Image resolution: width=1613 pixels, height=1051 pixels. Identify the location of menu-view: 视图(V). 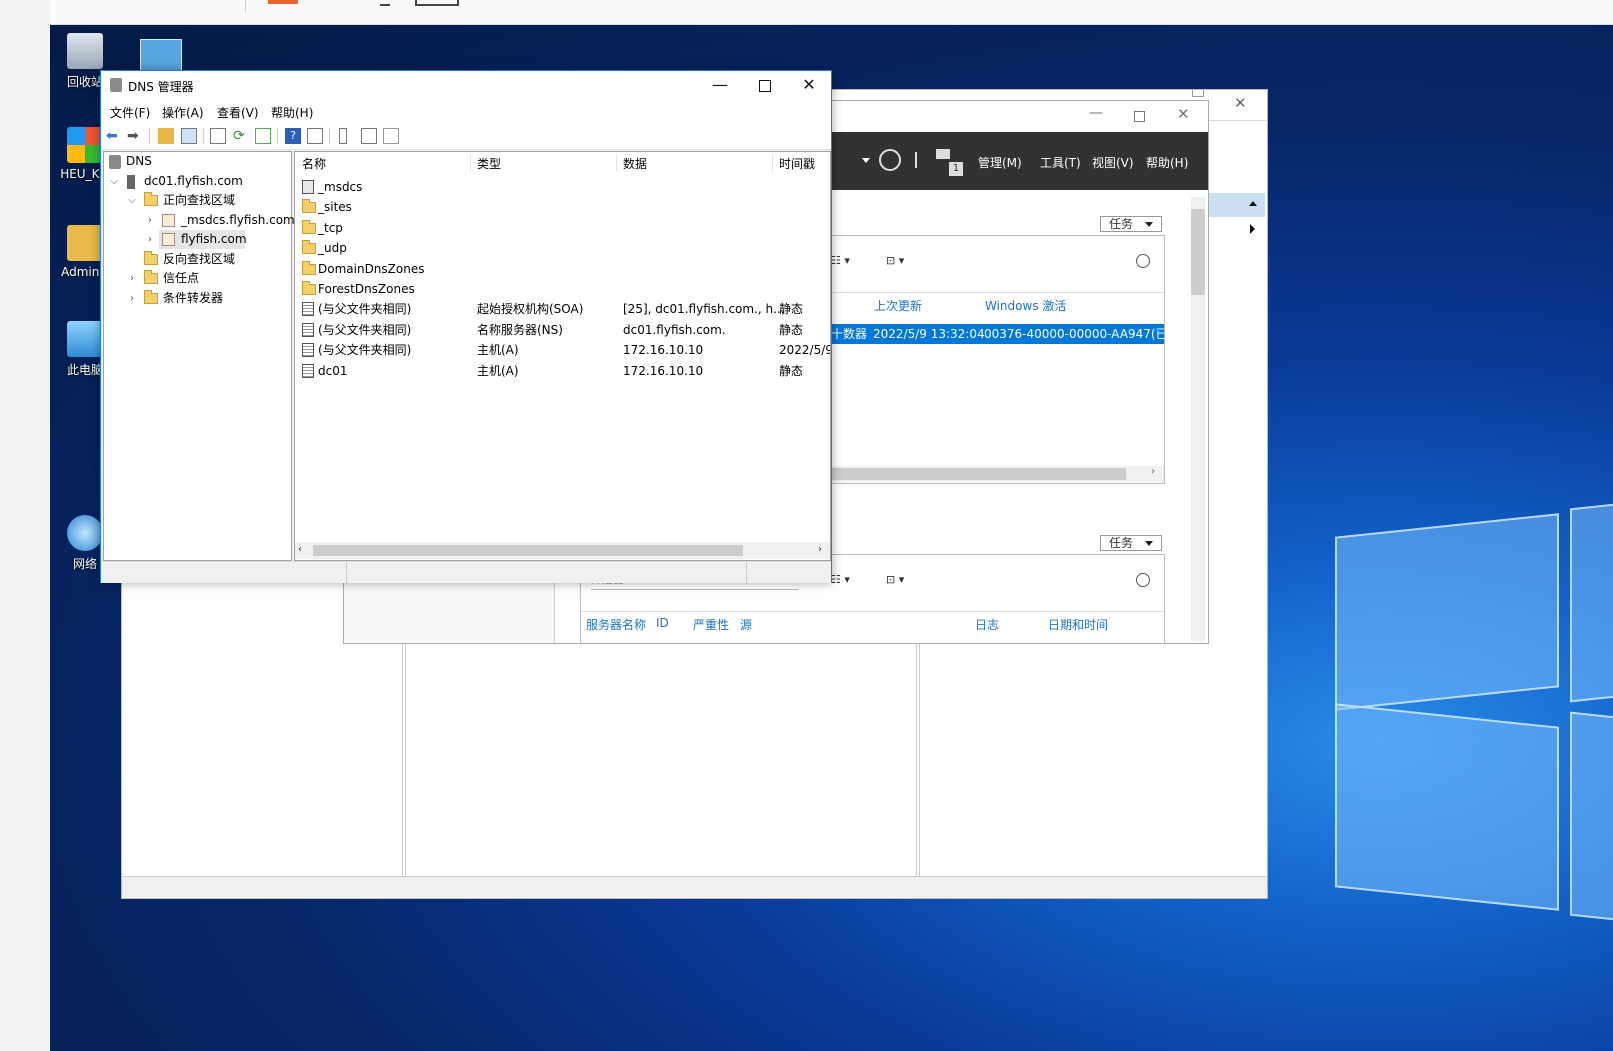
(1113, 162).